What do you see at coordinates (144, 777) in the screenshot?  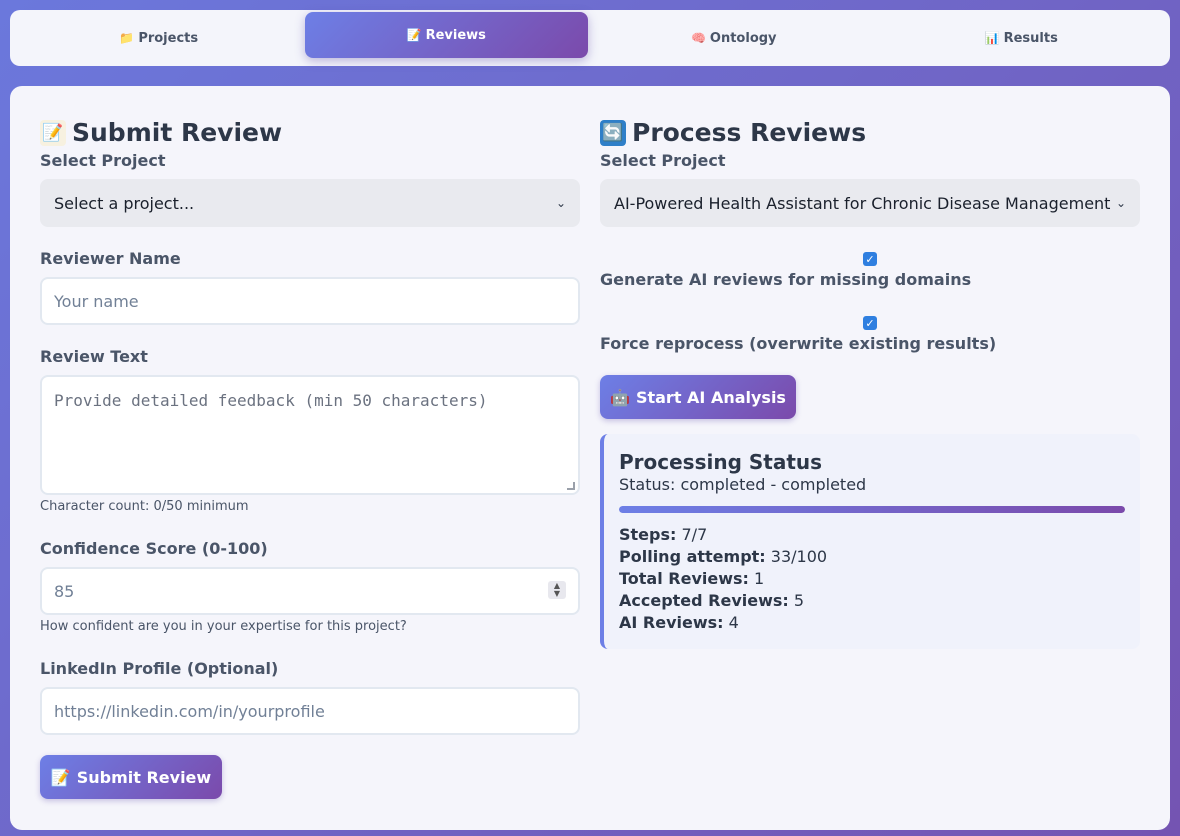 I see `button-label: Submit Review` at bounding box center [144, 777].